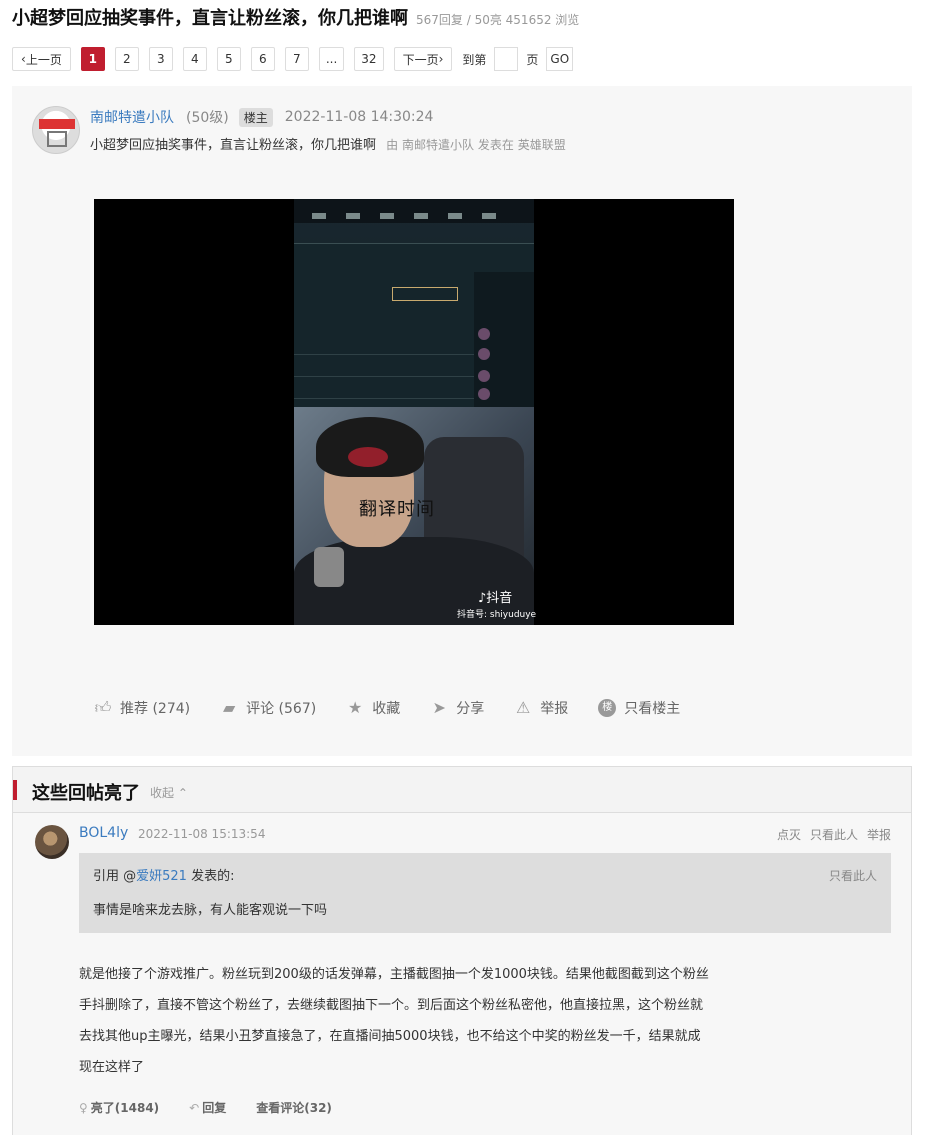  What do you see at coordinates (542, 145) in the screenshot?
I see `forum-link: 英雄联盟` at bounding box center [542, 145].